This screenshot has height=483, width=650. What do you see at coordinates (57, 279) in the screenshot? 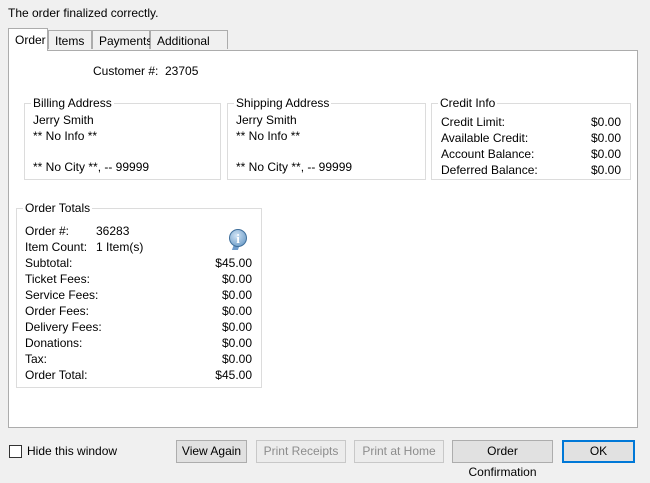
I see `ticket-fees-label: Ticket Fees:` at bounding box center [57, 279].